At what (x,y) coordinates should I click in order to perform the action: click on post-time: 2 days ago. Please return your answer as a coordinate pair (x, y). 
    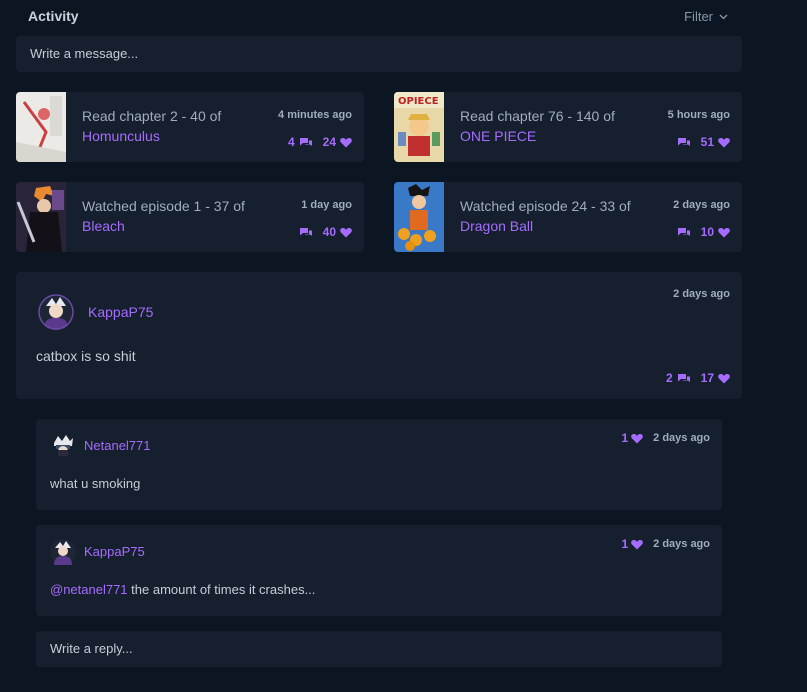
    Looking at the image, I should click on (701, 294).